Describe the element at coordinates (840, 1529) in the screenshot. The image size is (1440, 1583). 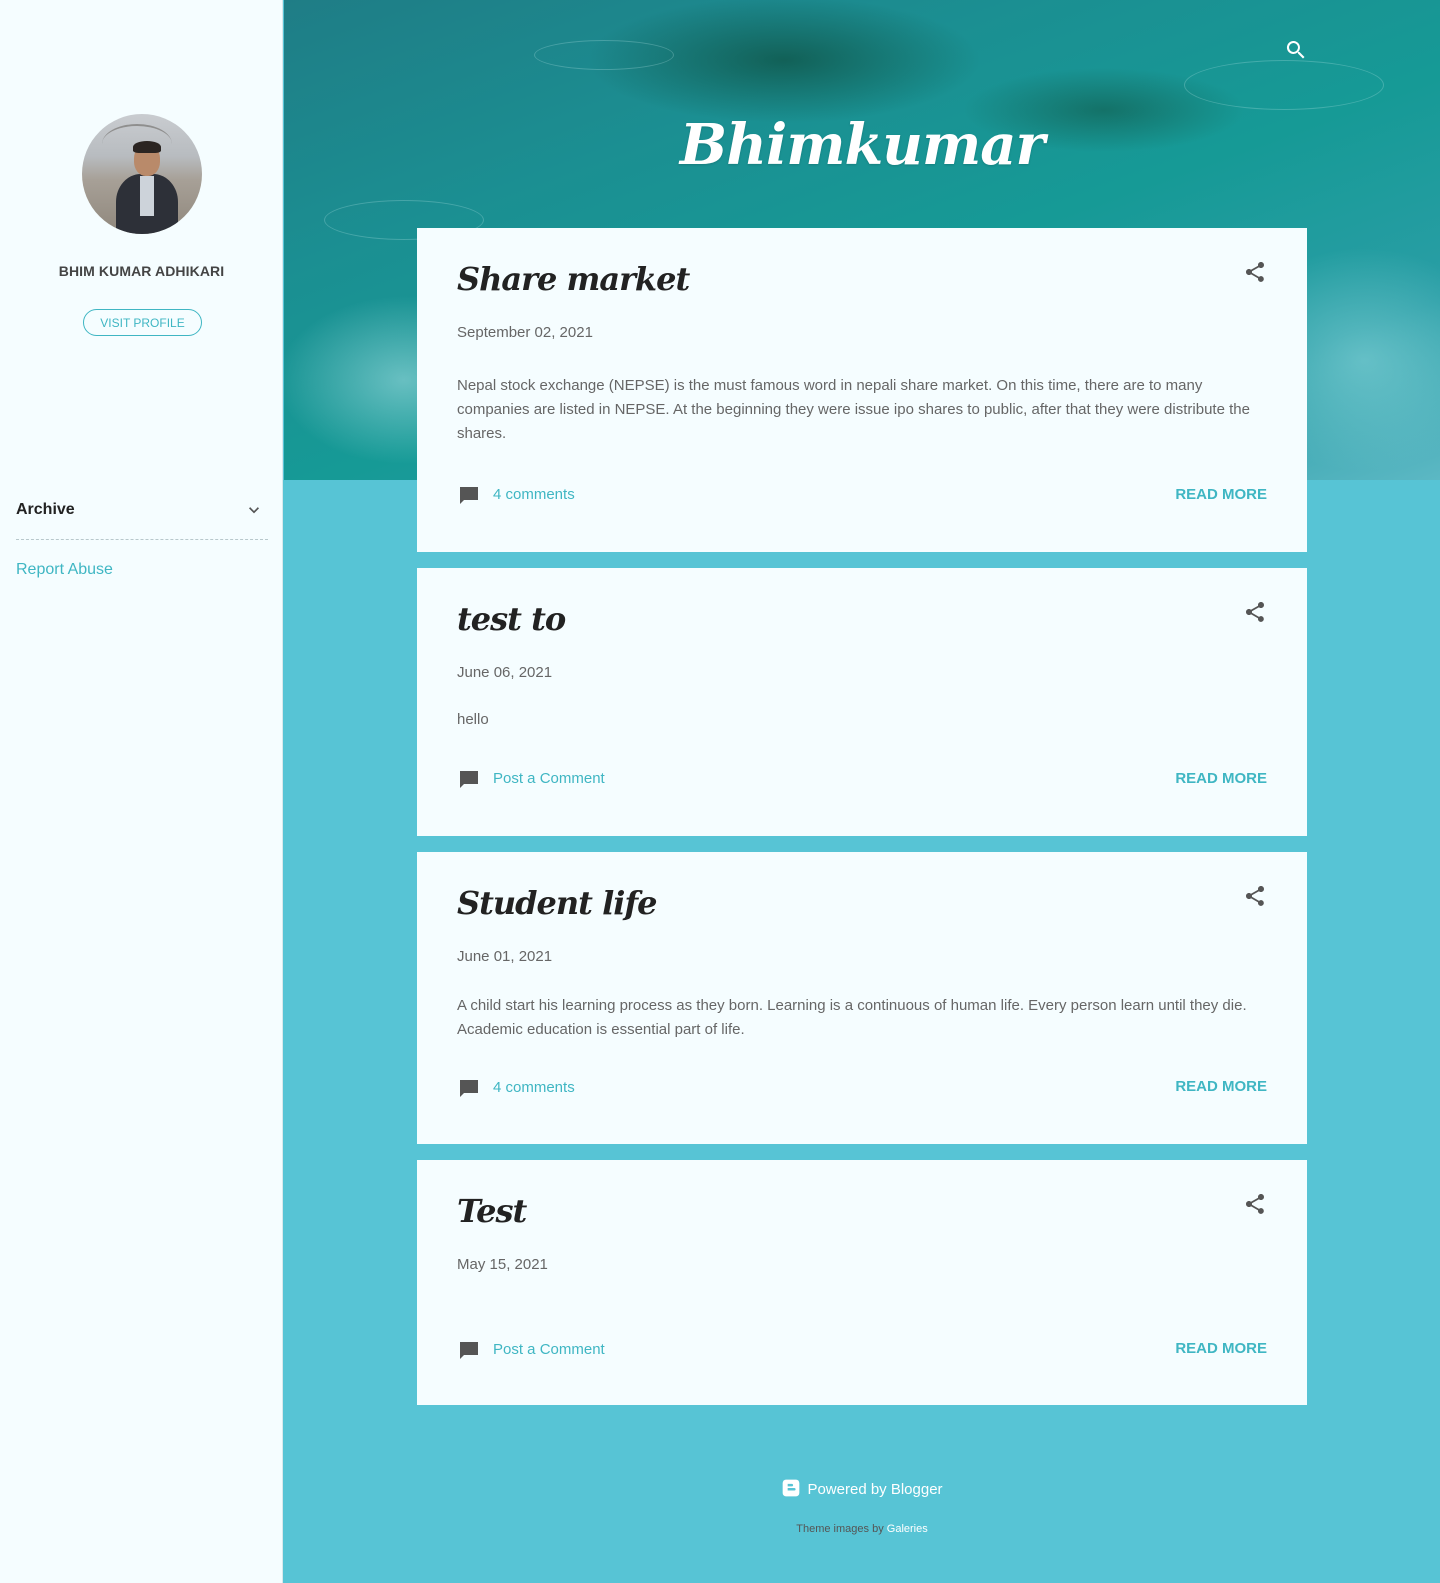
I see `theme-credit-text: Theme images by` at that location.